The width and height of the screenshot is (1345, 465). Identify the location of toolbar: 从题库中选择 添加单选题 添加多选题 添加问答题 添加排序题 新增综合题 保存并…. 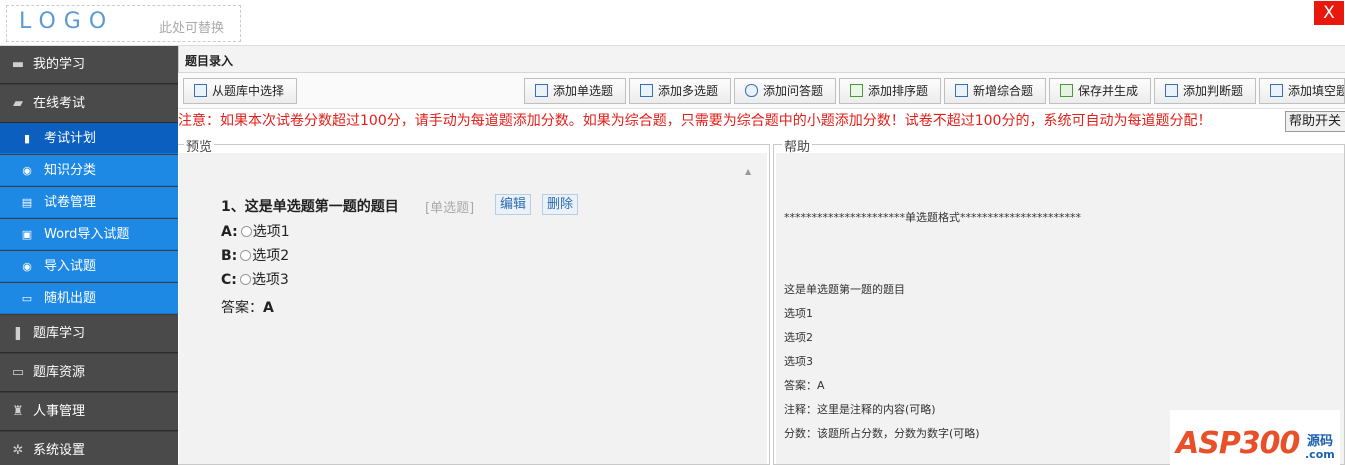
(761, 91).